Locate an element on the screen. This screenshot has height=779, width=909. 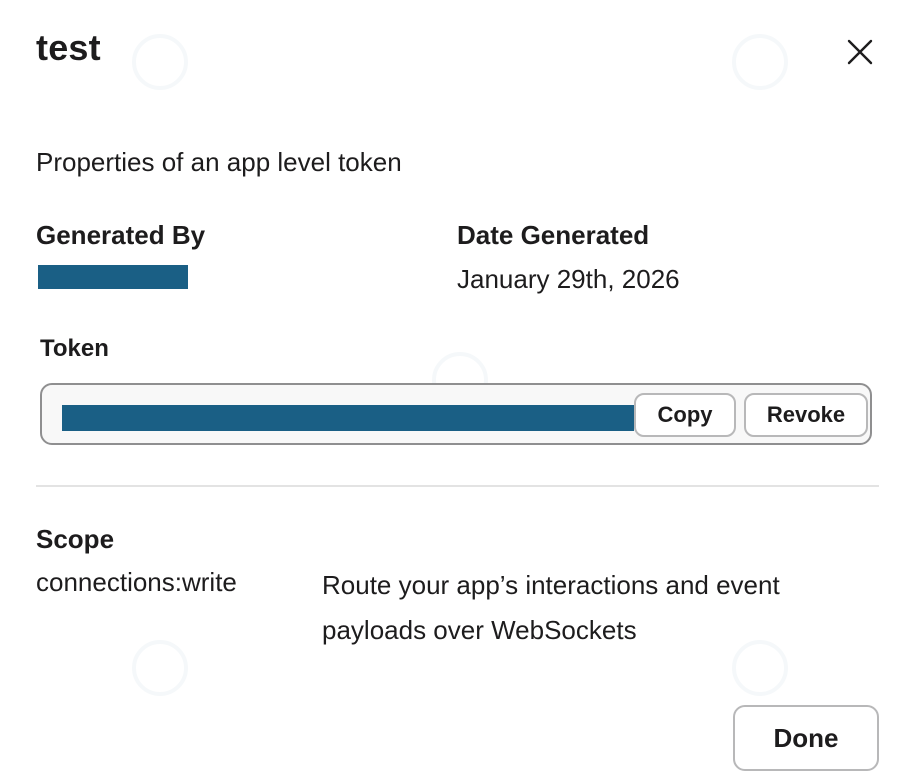
token-redaction is located at coordinates (348, 418).